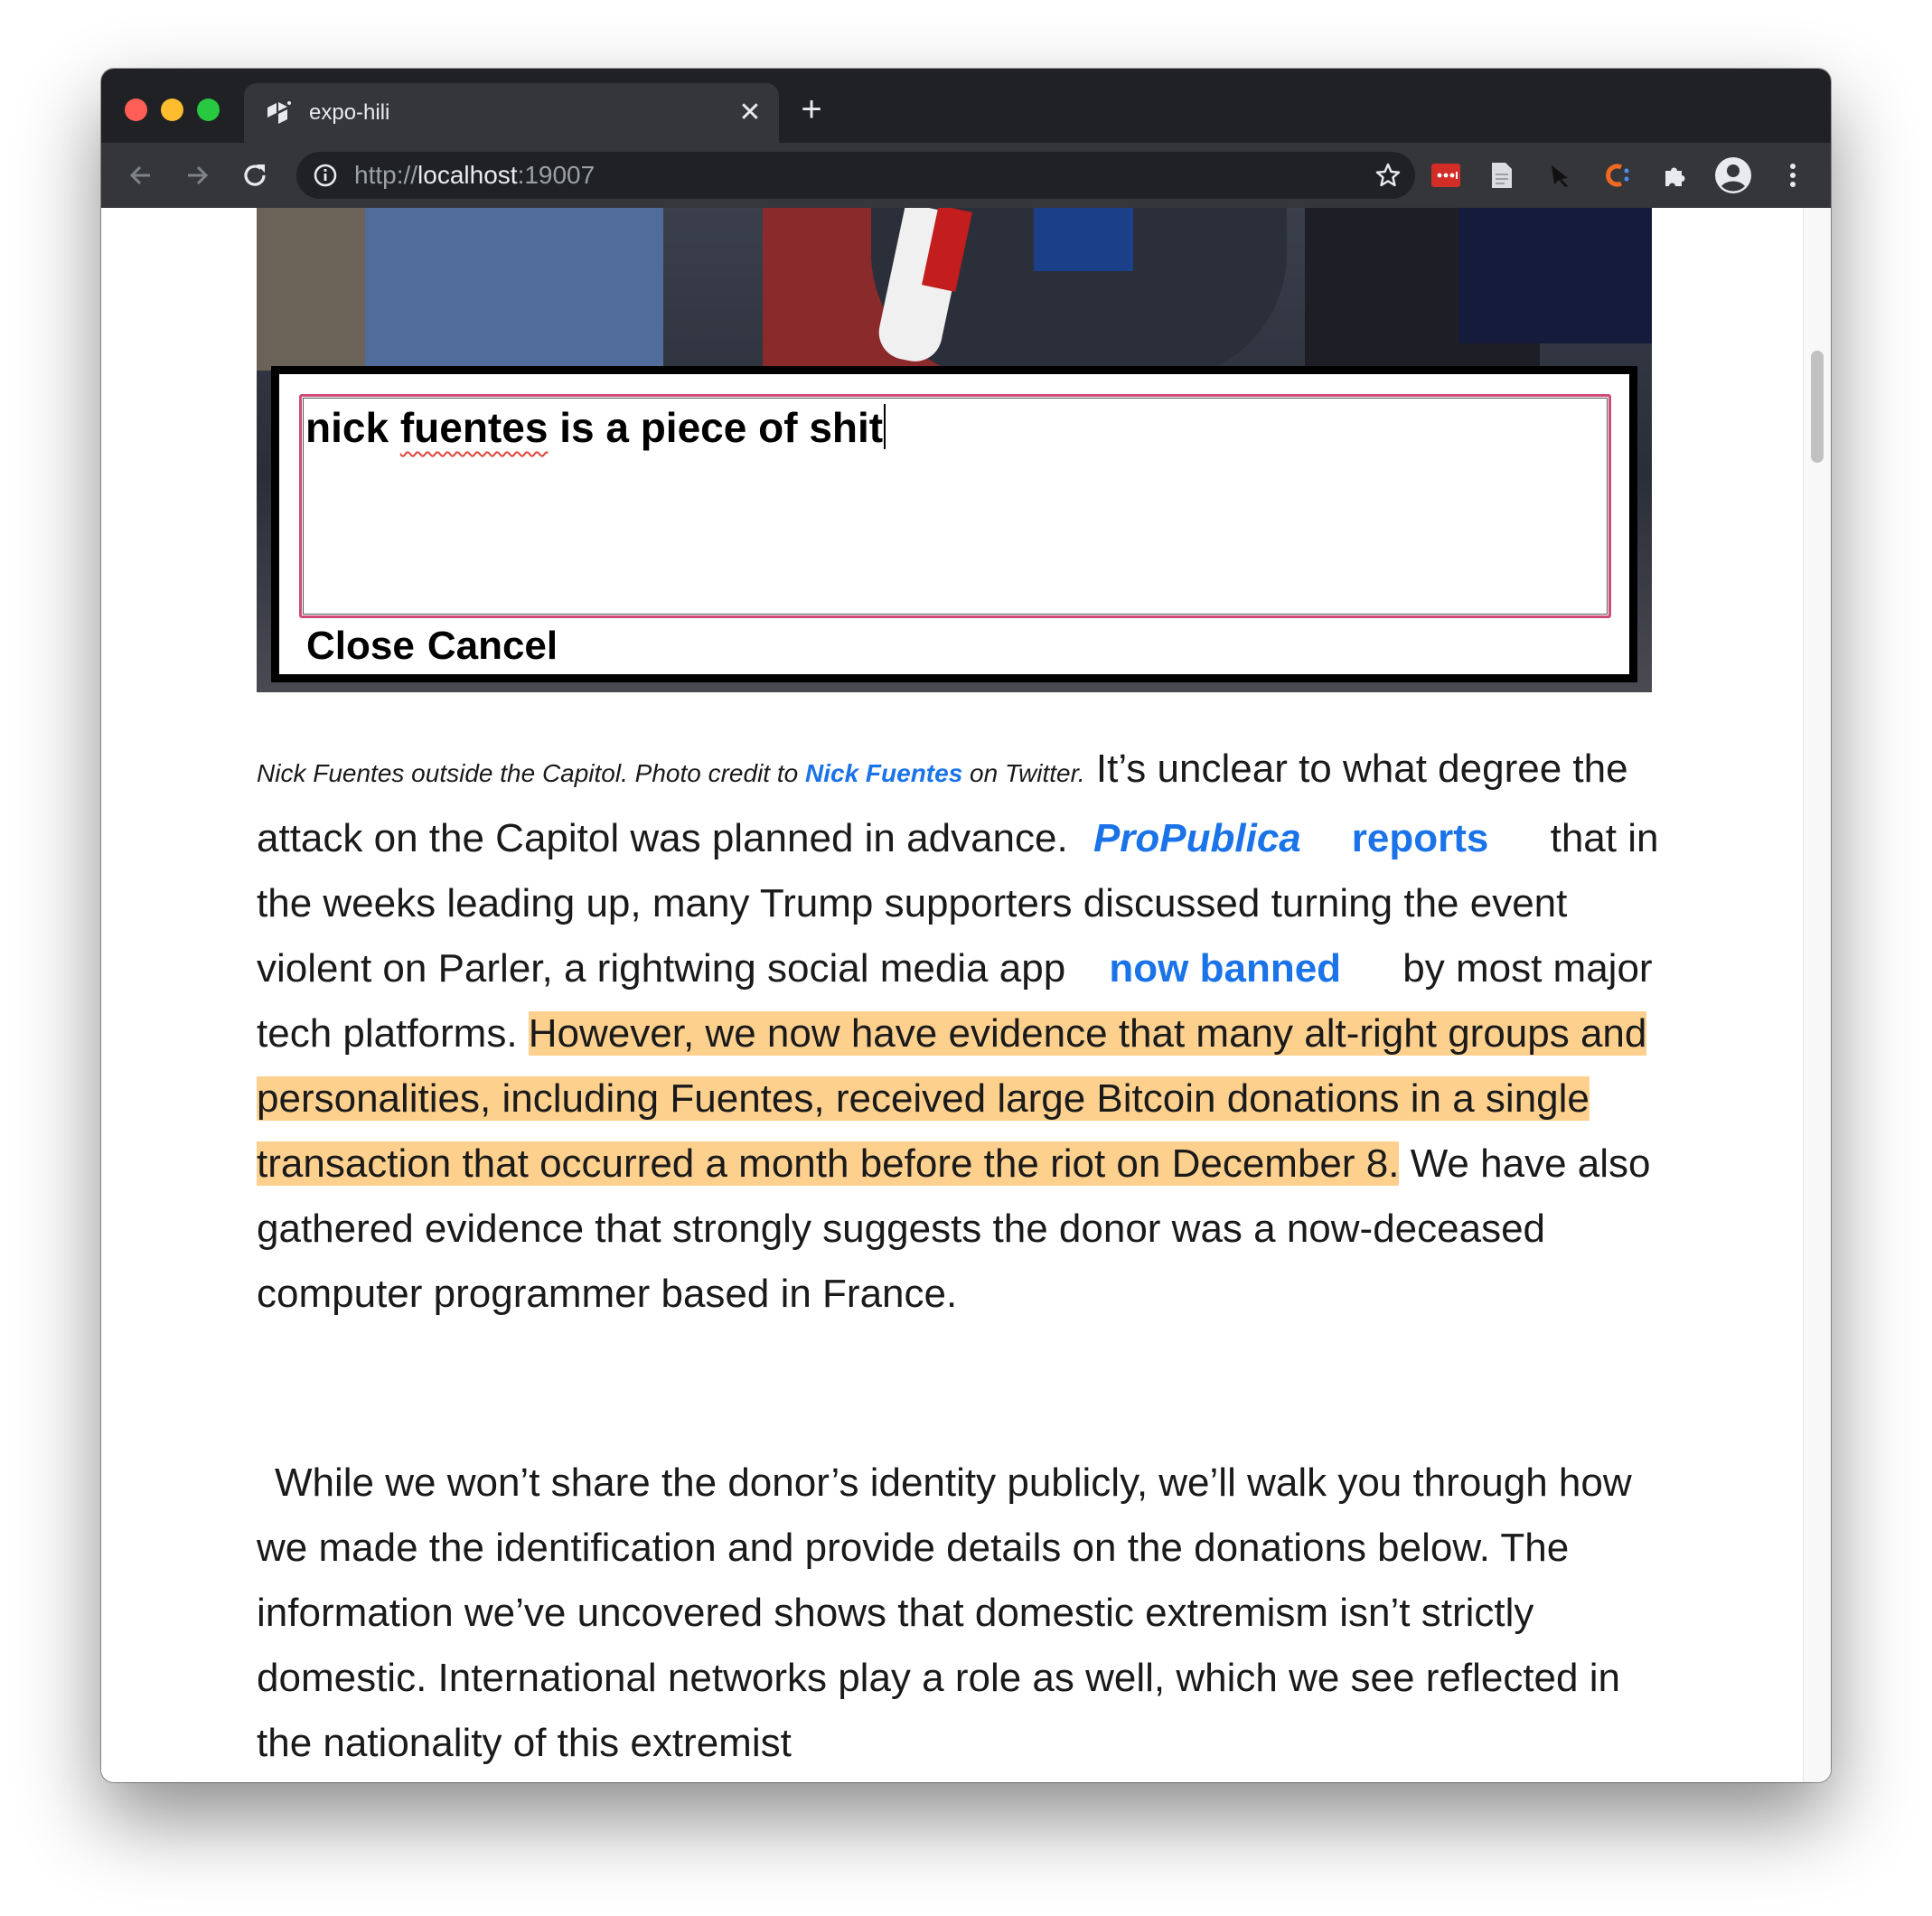  I want to click on pin-extension-button, so click(1560, 175).